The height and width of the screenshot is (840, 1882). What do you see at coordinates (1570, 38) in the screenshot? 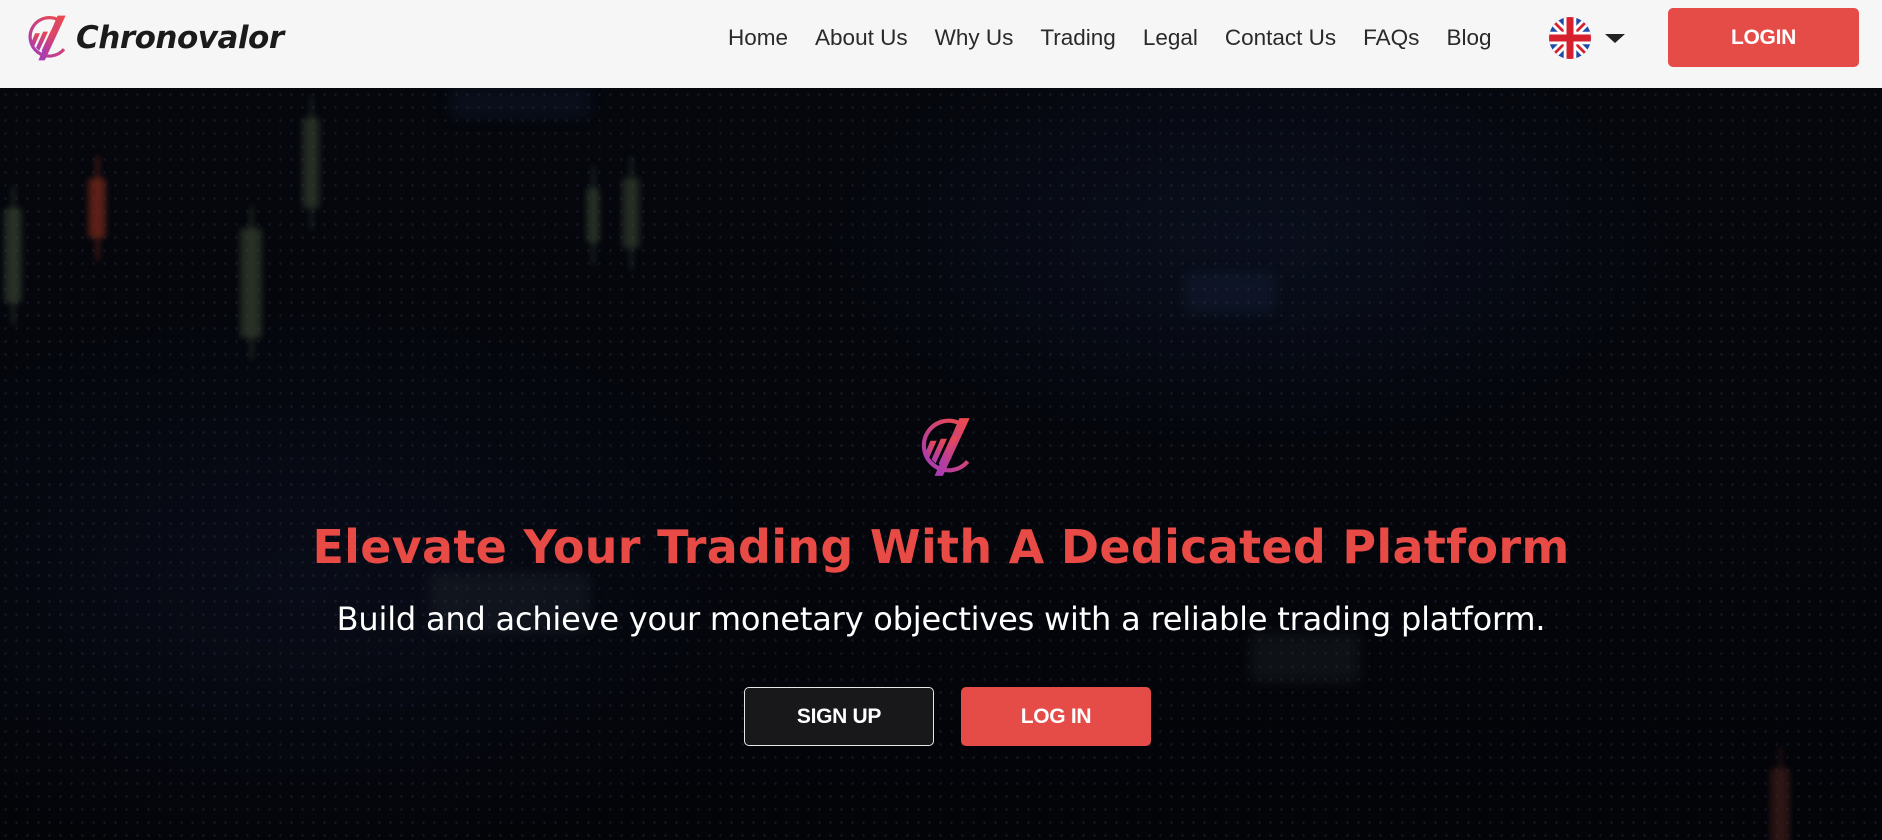
I see `uk-flag-icon` at bounding box center [1570, 38].